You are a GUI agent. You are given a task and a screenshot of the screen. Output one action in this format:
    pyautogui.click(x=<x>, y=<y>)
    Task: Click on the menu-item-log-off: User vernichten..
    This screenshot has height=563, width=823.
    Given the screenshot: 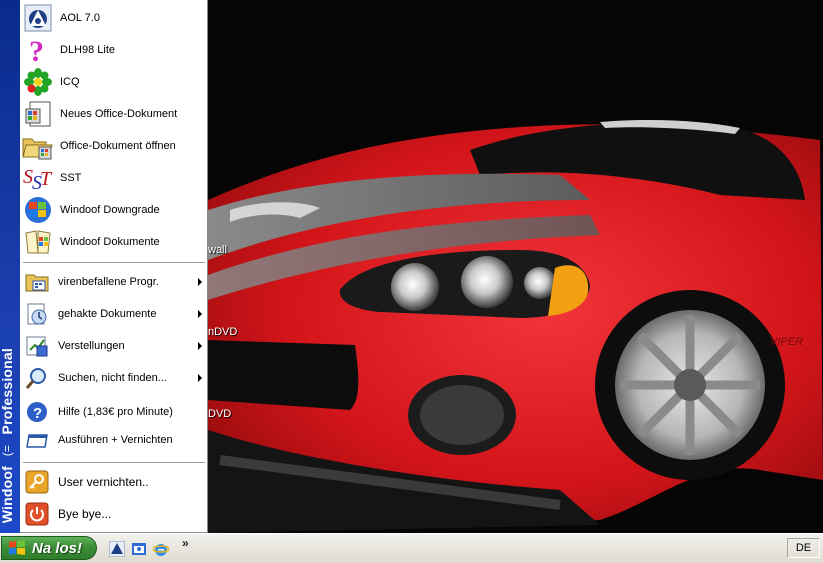 What is the action you would take?
    pyautogui.click(x=113, y=482)
    